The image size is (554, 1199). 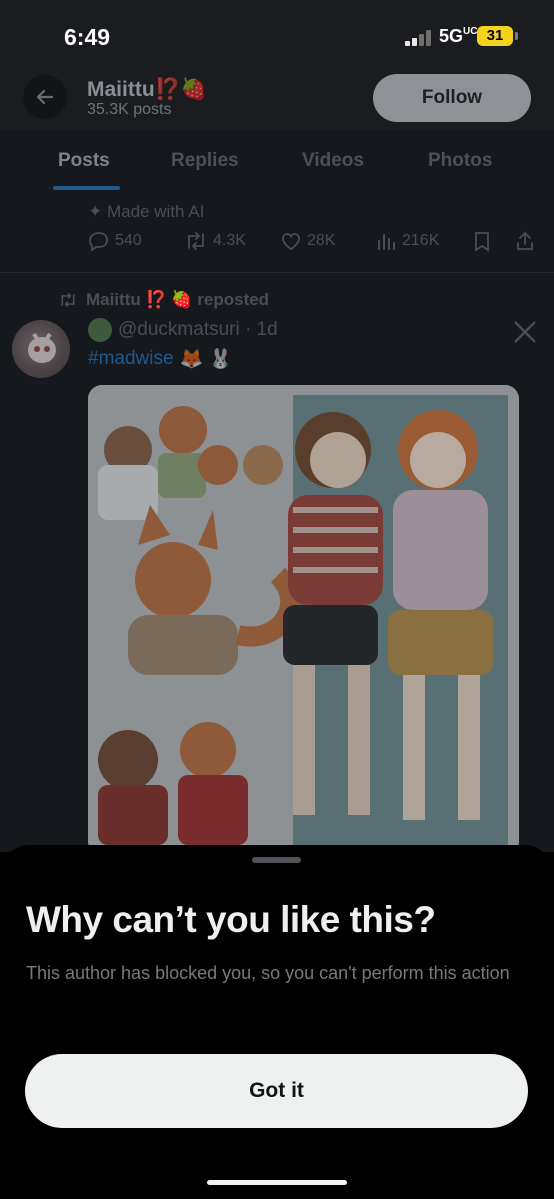 I want to click on clock: 6:49, so click(x=87, y=37).